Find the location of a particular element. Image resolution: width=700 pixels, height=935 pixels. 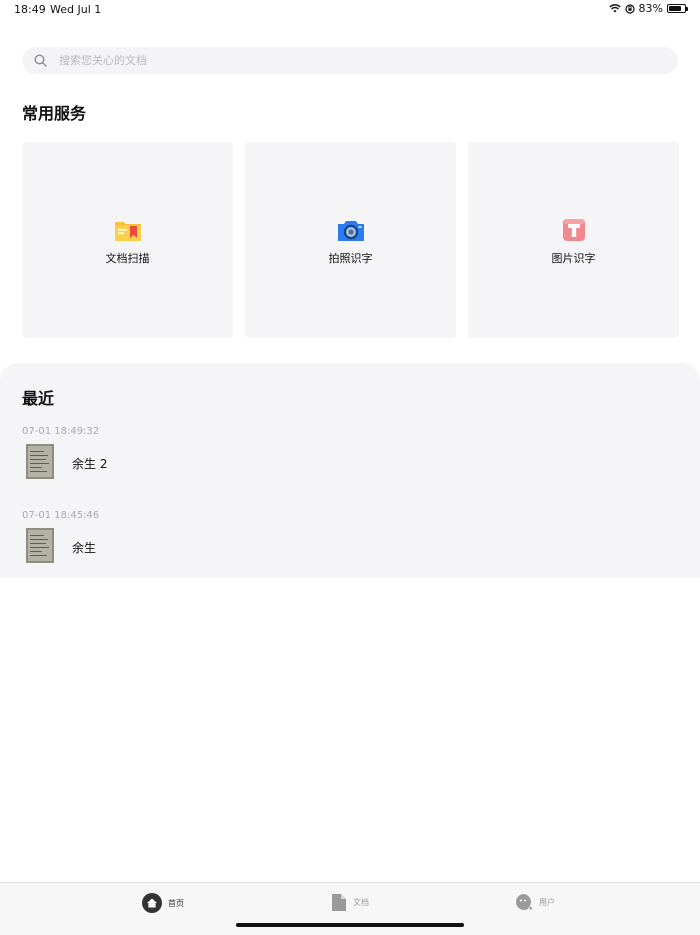

search-input is located at coordinates (339, 60).